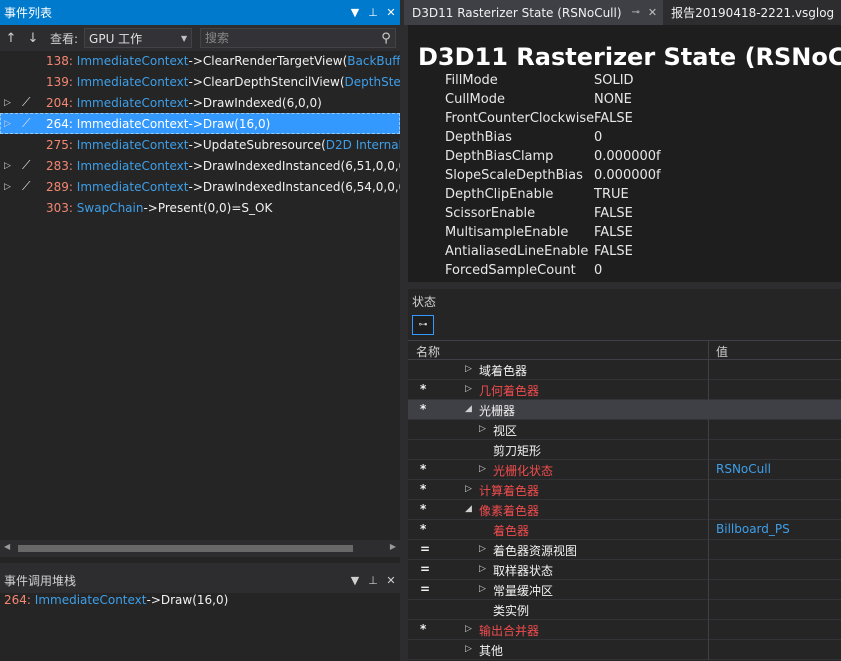  Describe the element at coordinates (289, 38) in the screenshot. I see `search-input` at that location.